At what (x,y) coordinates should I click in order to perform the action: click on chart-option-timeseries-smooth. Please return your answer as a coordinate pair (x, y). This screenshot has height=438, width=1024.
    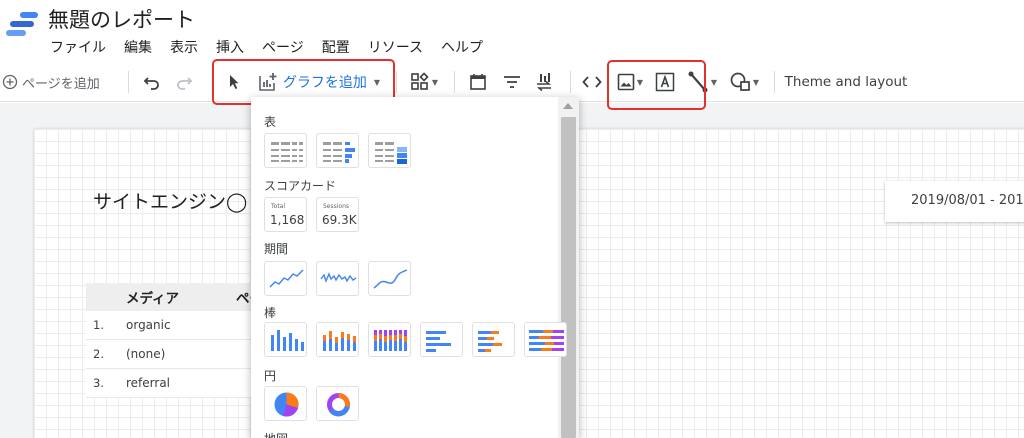
    Looking at the image, I should click on (389, 278).